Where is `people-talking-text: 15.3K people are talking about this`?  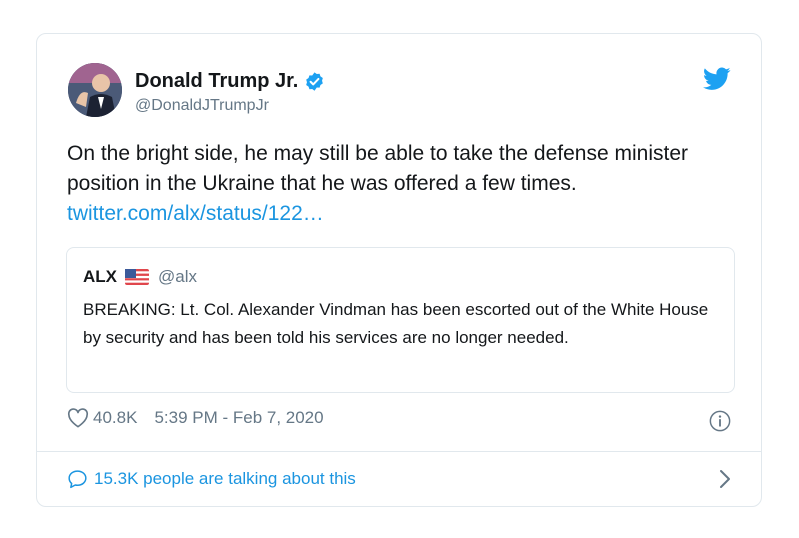 people-talking-text: 15.3K people are talking about this is located at coordinates (225, 479).